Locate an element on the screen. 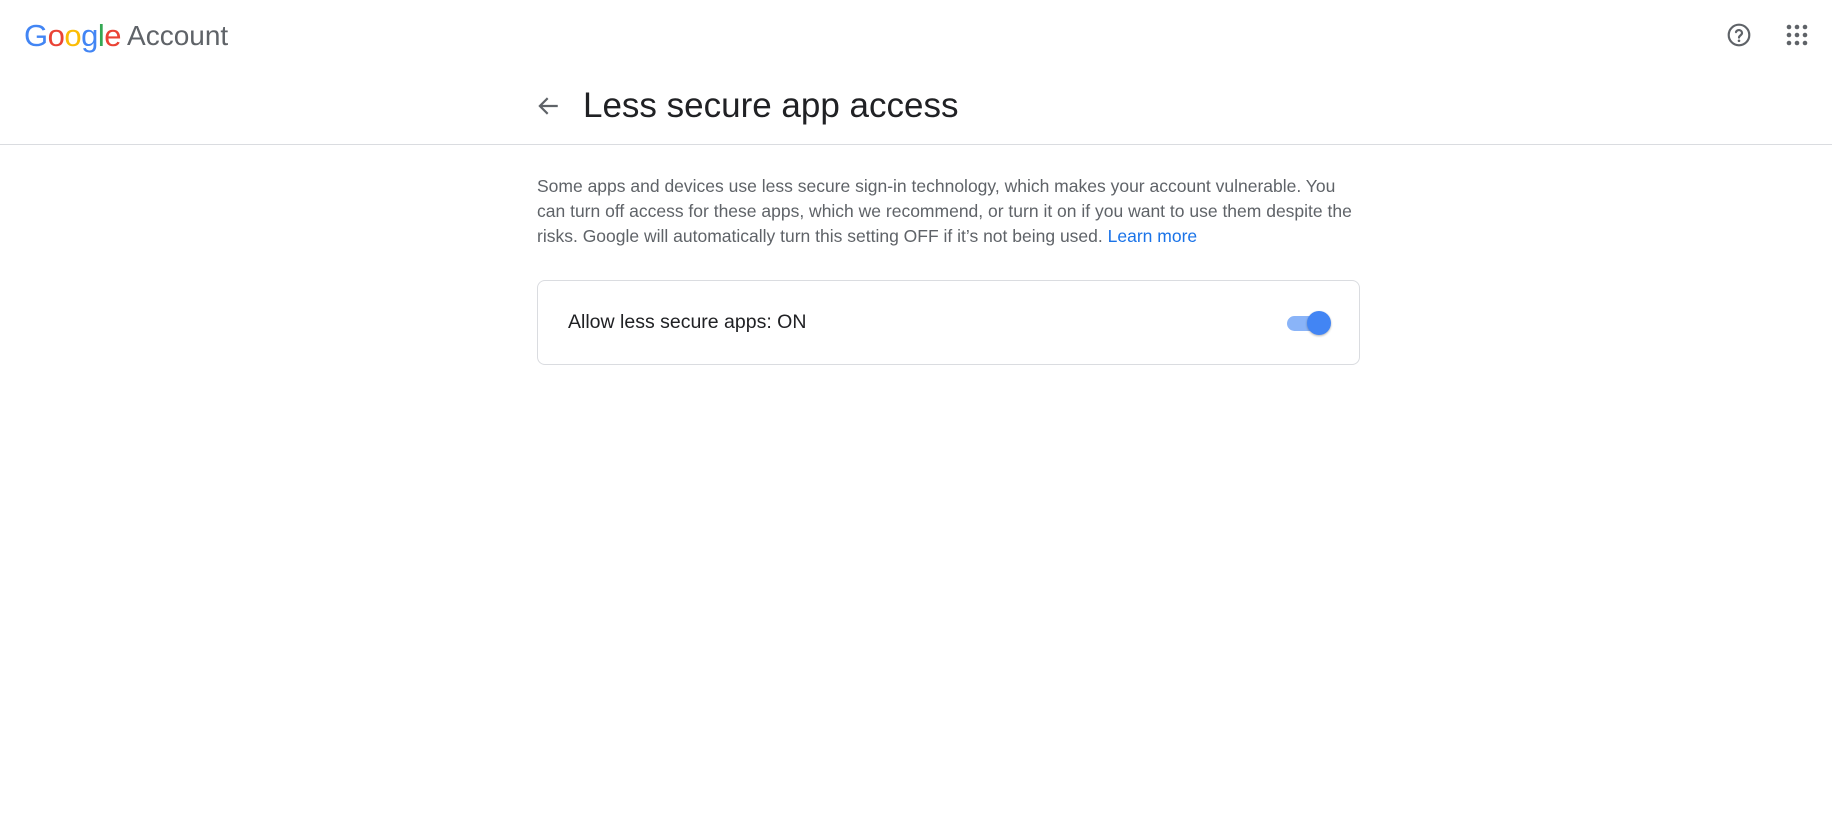  help-button is located at coordinates (1739, 35).